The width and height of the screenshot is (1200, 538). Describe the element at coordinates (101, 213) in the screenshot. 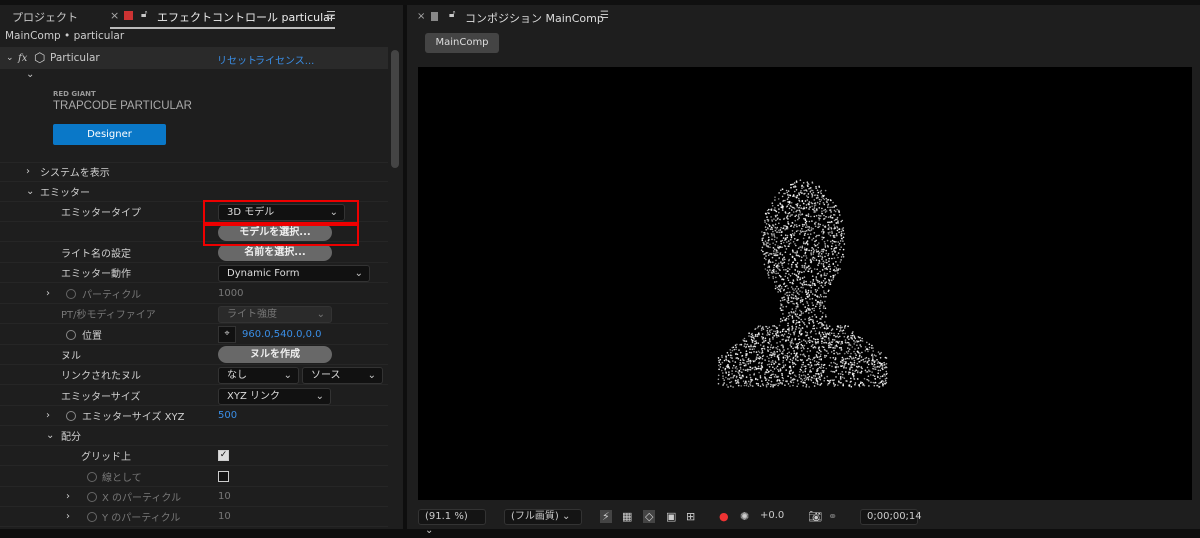

I see `label: エミッタータイプ` at that location.